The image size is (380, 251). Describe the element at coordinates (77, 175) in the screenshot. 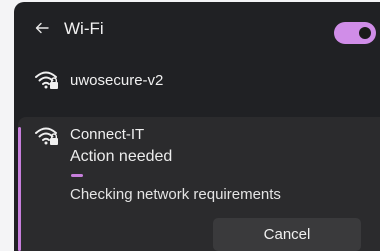

I see `progress-indicator` at that location.